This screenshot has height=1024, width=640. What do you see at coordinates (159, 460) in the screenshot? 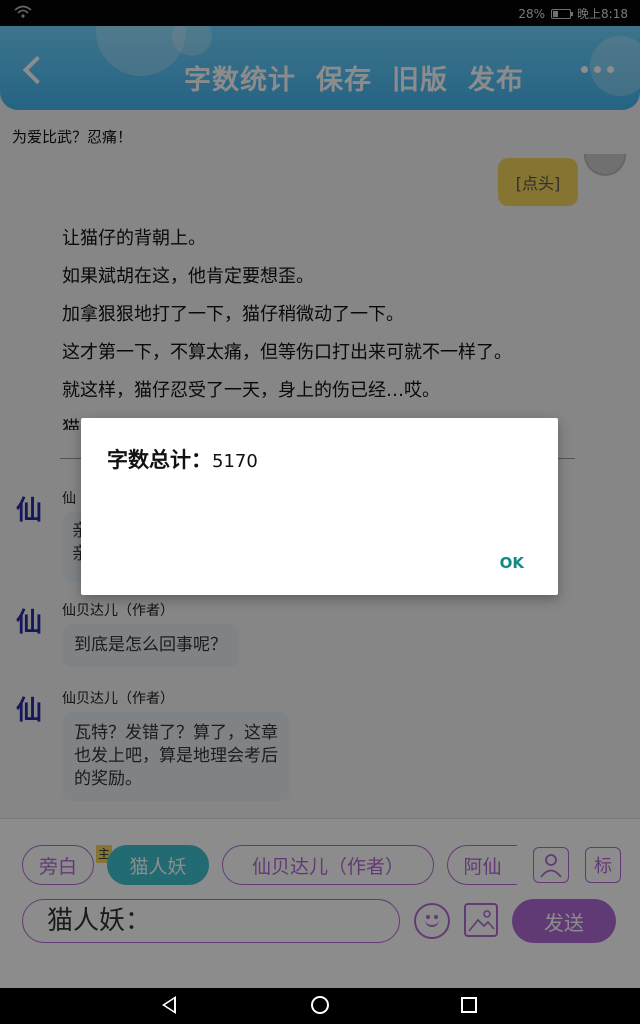
I see `dialog-title-label: 字数总计：` at bounding box center [159, 460].